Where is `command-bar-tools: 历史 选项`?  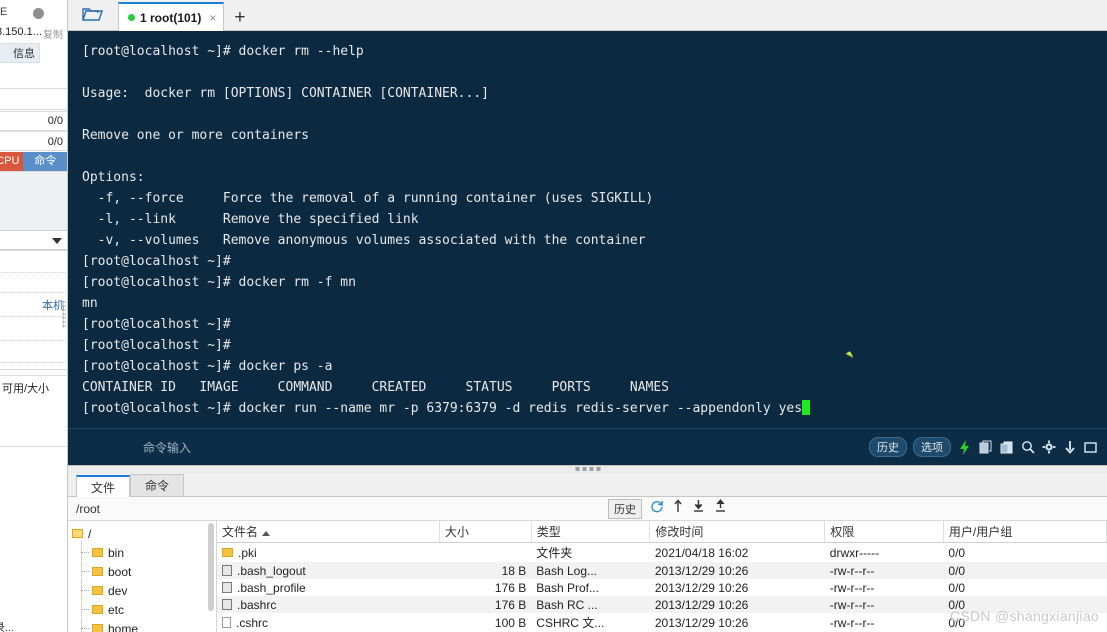 command-bar-tools: 历史 选项 is located at coordinates (988, 447).